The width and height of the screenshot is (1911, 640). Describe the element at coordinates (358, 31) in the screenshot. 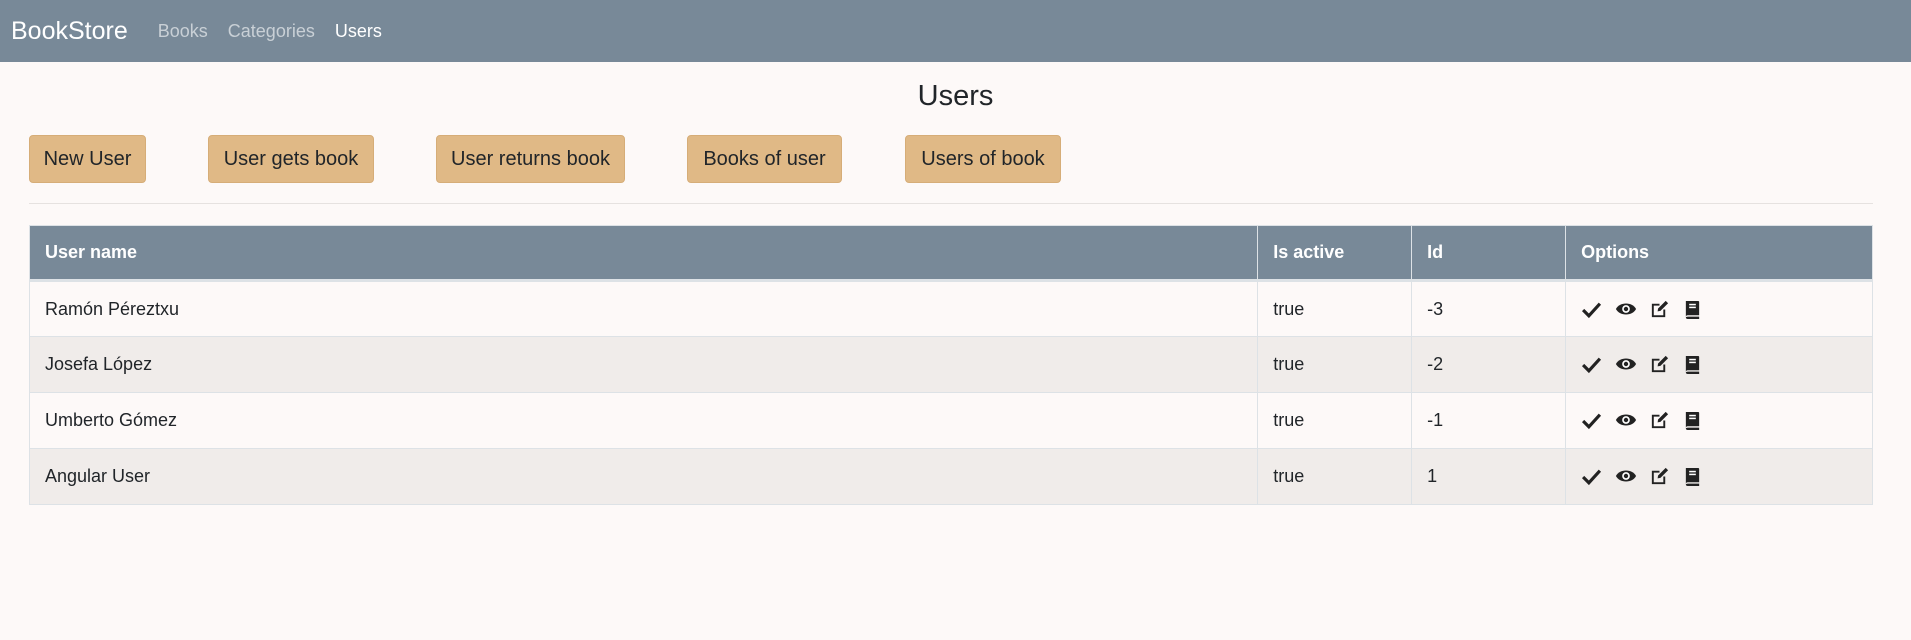

I see `nav-link-users: Users` at that location.